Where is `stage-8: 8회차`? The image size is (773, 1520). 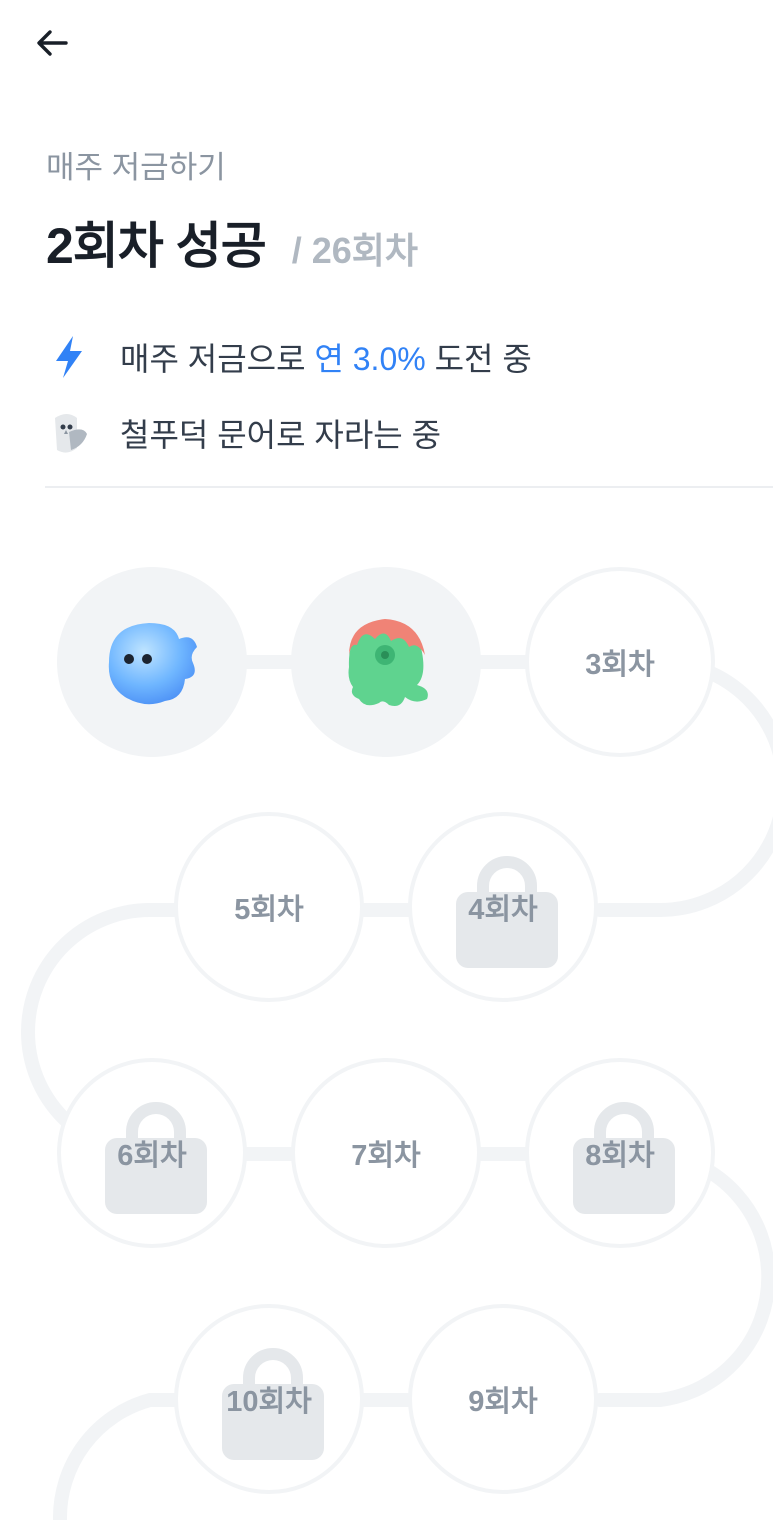
stage-8: 8회차 is located at coordinates (620, 1153).